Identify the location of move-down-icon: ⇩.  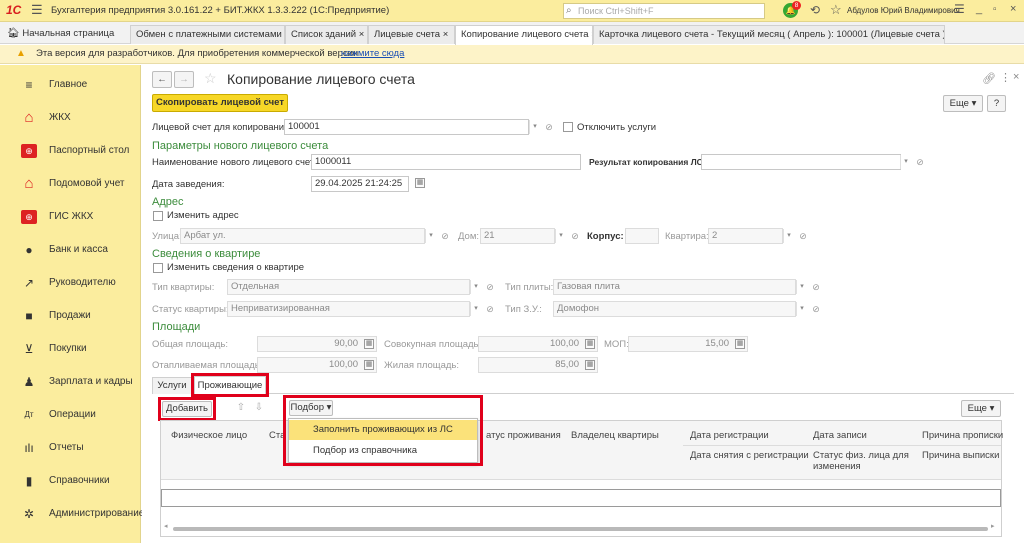
(259, 409).